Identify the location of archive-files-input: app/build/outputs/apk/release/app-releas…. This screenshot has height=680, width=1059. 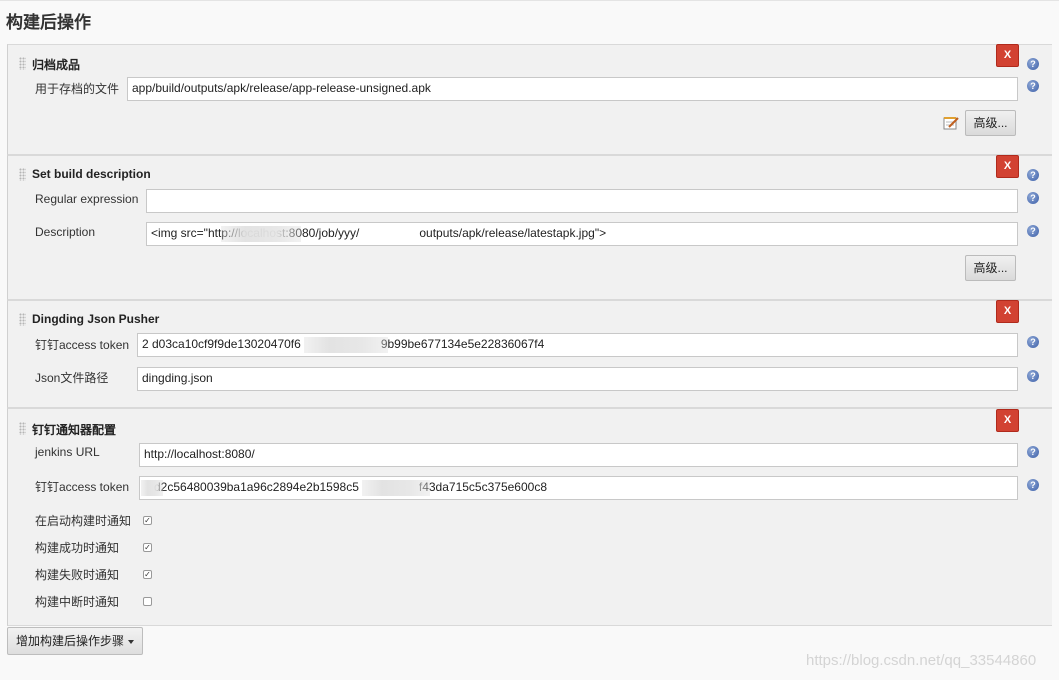
(572, 89).